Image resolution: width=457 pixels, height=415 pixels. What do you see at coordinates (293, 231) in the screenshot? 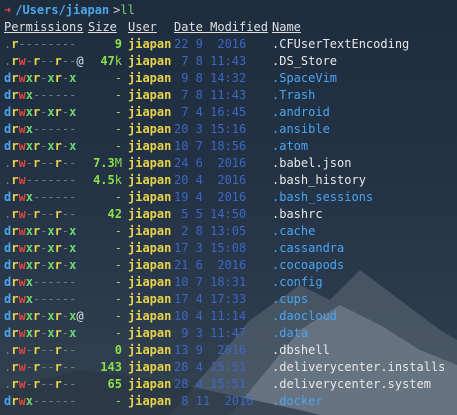
I see `directory-name: .cache` at bounding box center [293, 231].